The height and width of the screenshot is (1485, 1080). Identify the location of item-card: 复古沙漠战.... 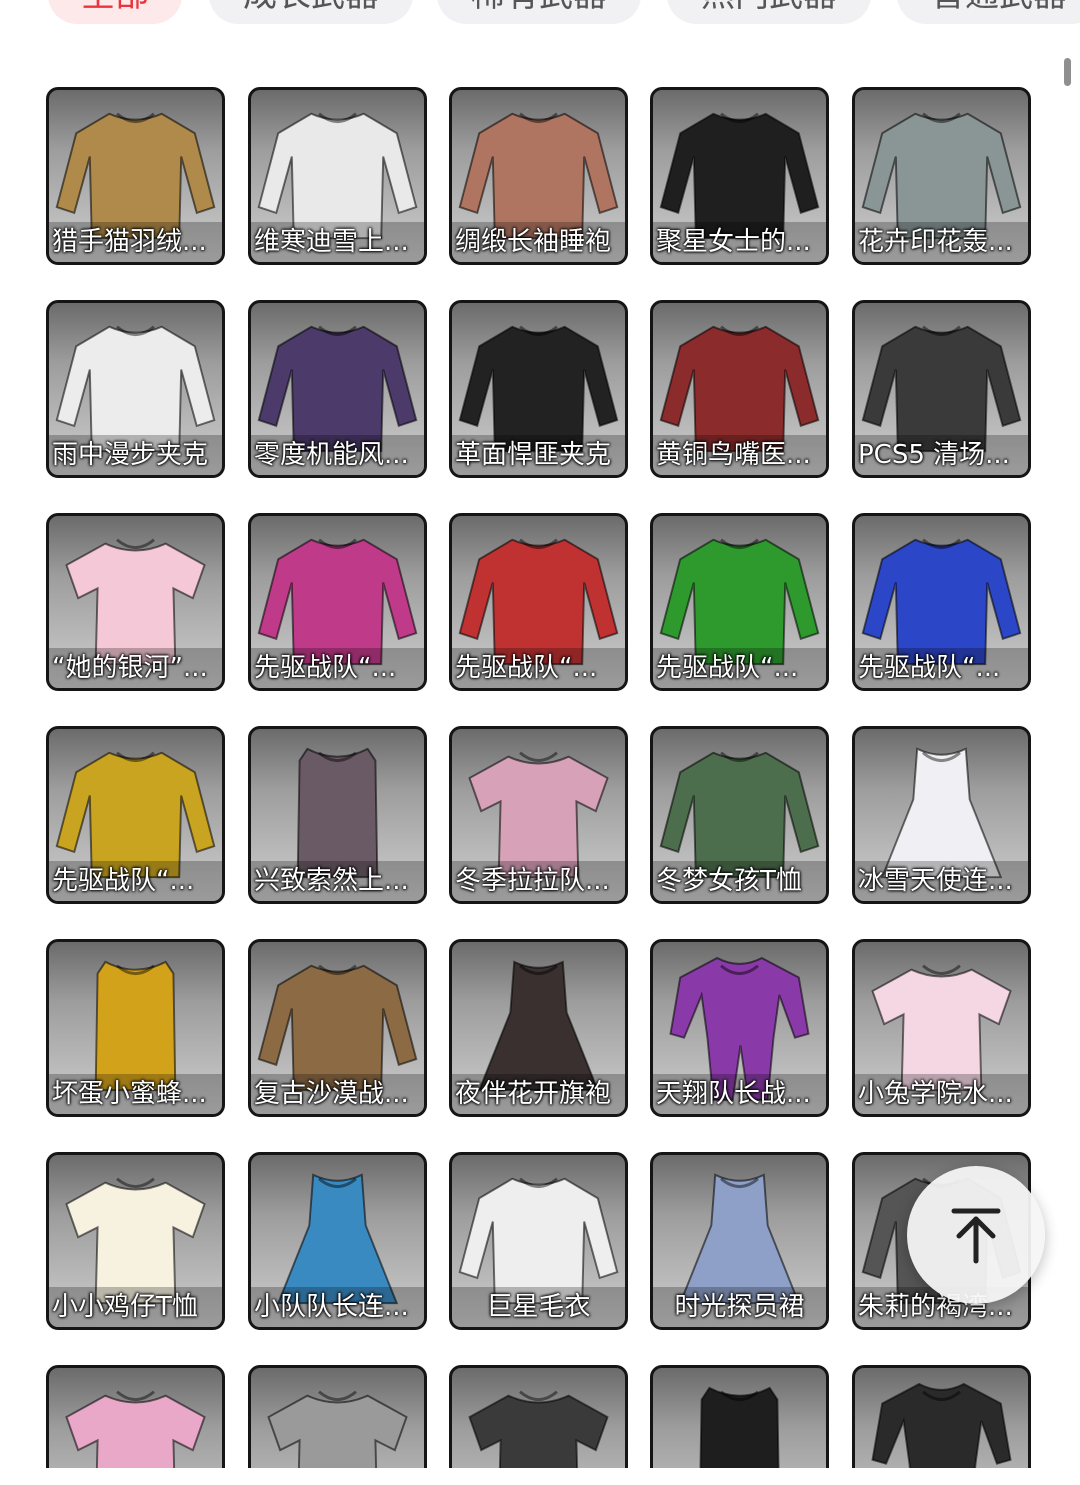
(337, 1028).